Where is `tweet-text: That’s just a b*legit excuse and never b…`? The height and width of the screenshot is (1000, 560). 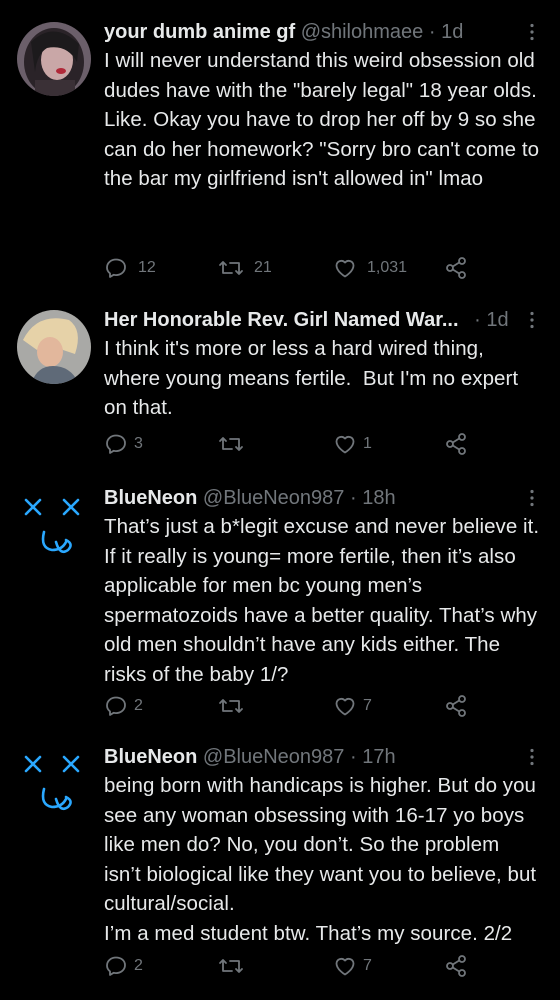 tweet-text: That’s just a b*legit excuse and never b… is located at coordinates (324, 600).